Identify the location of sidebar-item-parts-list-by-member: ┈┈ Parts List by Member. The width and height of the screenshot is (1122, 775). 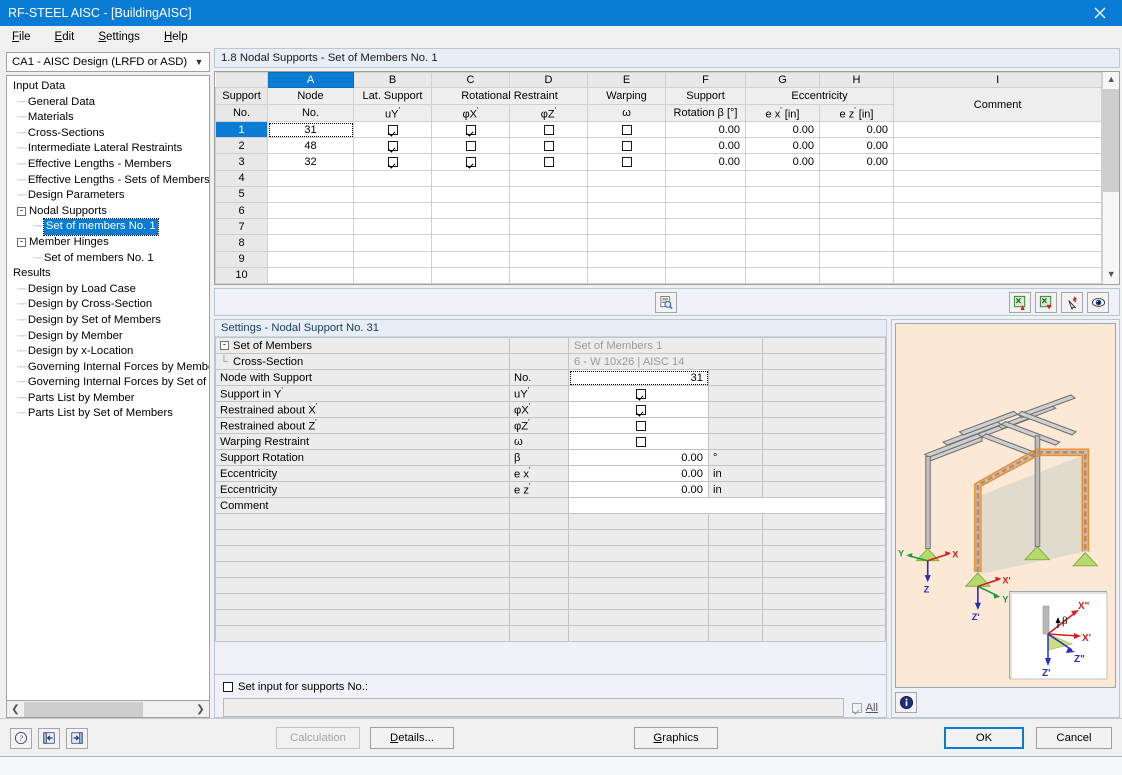
(110, 399).